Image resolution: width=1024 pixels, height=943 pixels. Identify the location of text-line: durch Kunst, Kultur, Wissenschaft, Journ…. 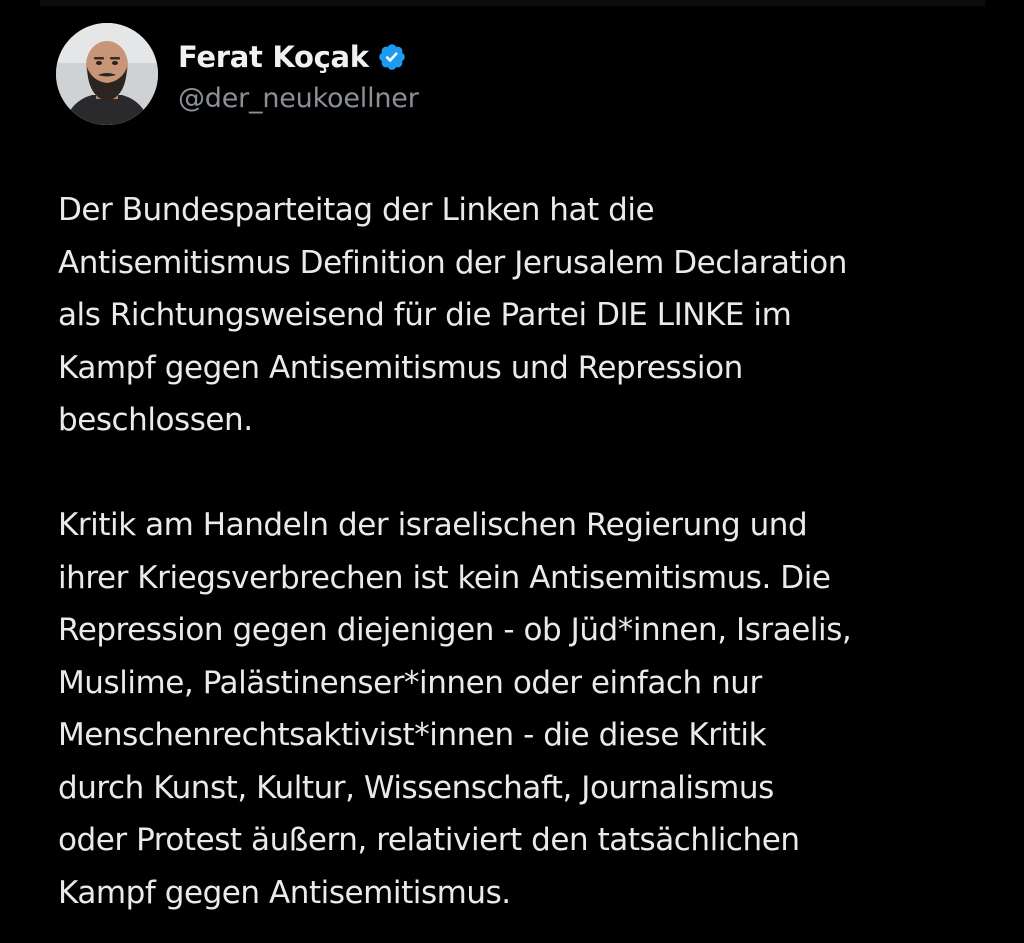
(416, 787).